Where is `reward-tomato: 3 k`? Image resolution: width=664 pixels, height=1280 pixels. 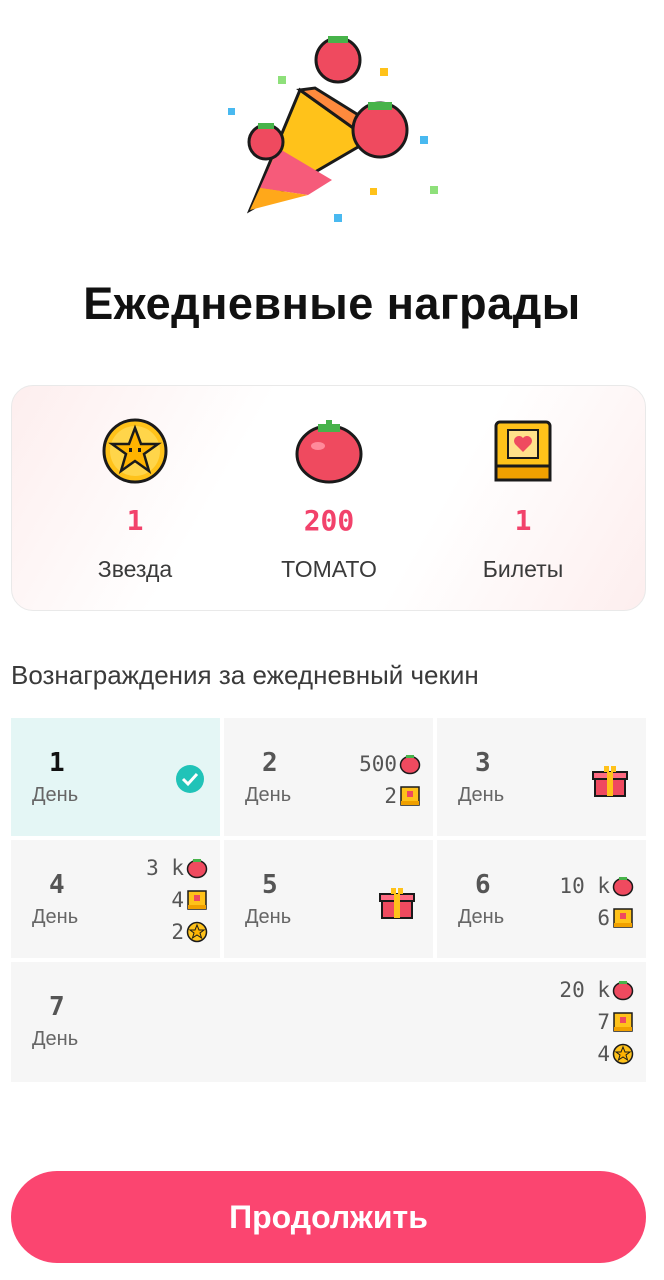
reward-tomato: 3 k is located at coordinates (177, 868).